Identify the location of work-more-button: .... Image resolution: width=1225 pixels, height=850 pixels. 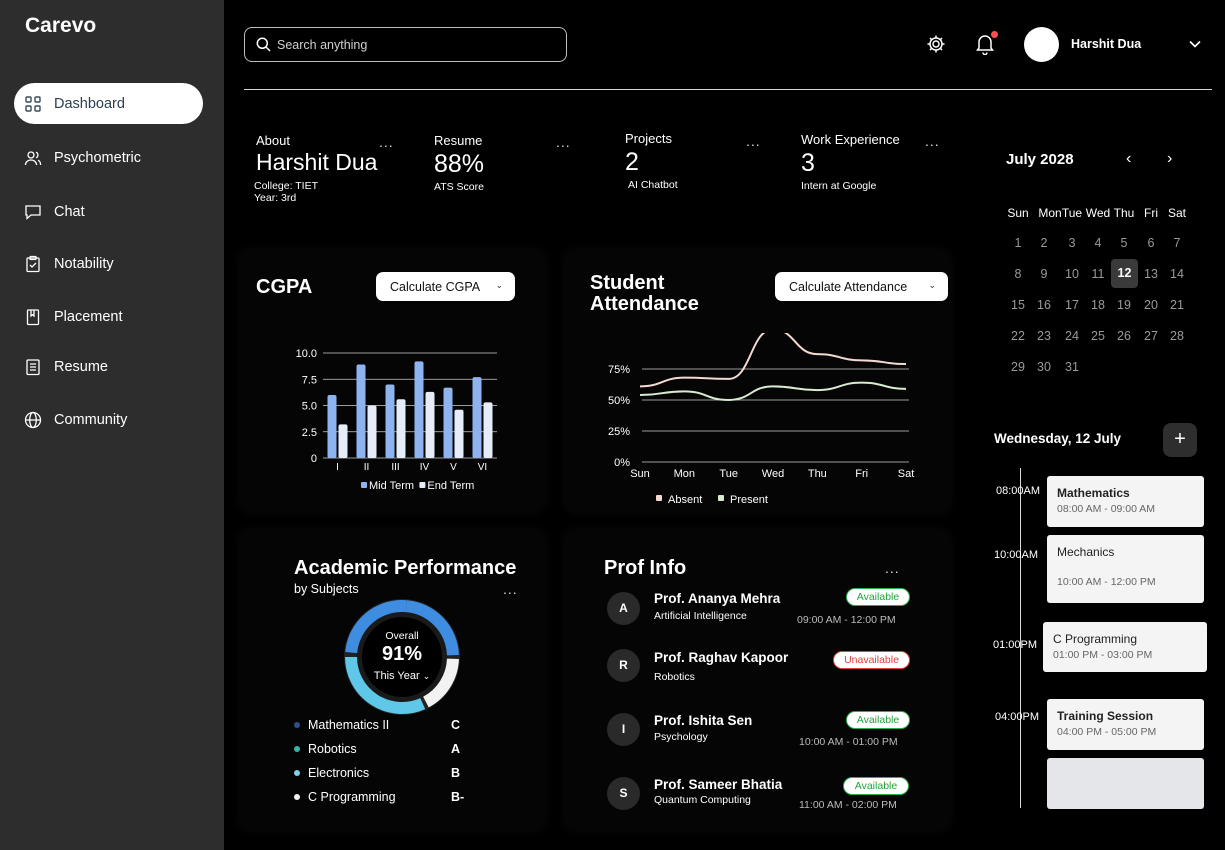
(932, 141).